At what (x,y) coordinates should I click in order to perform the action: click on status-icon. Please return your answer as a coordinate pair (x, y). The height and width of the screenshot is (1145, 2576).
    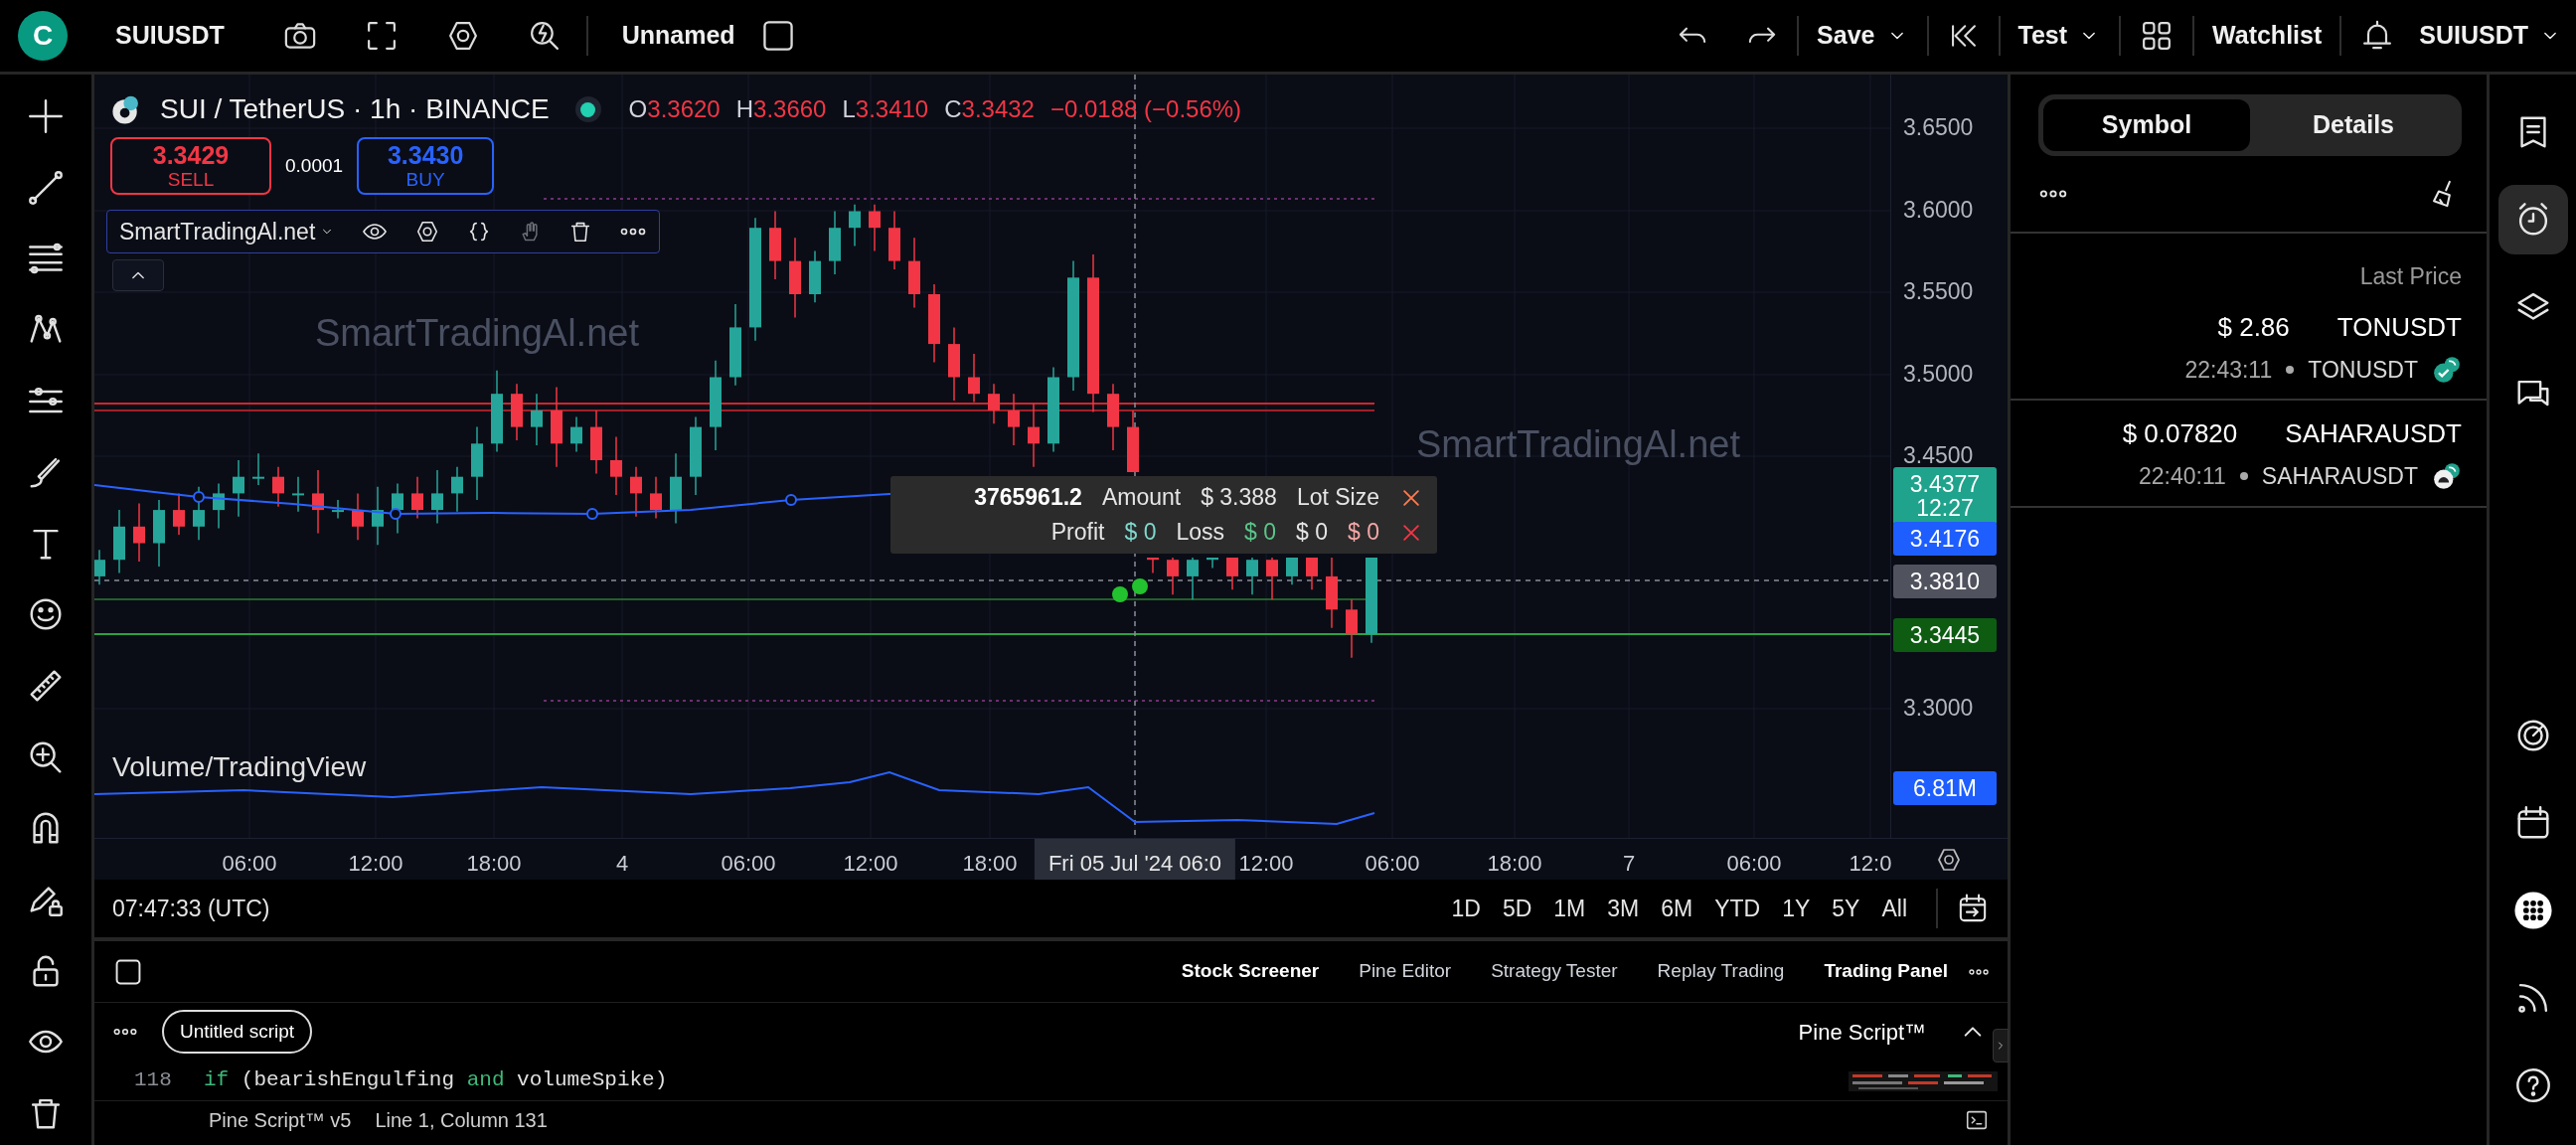
    Looking at the image, I should click on (2447, 477).